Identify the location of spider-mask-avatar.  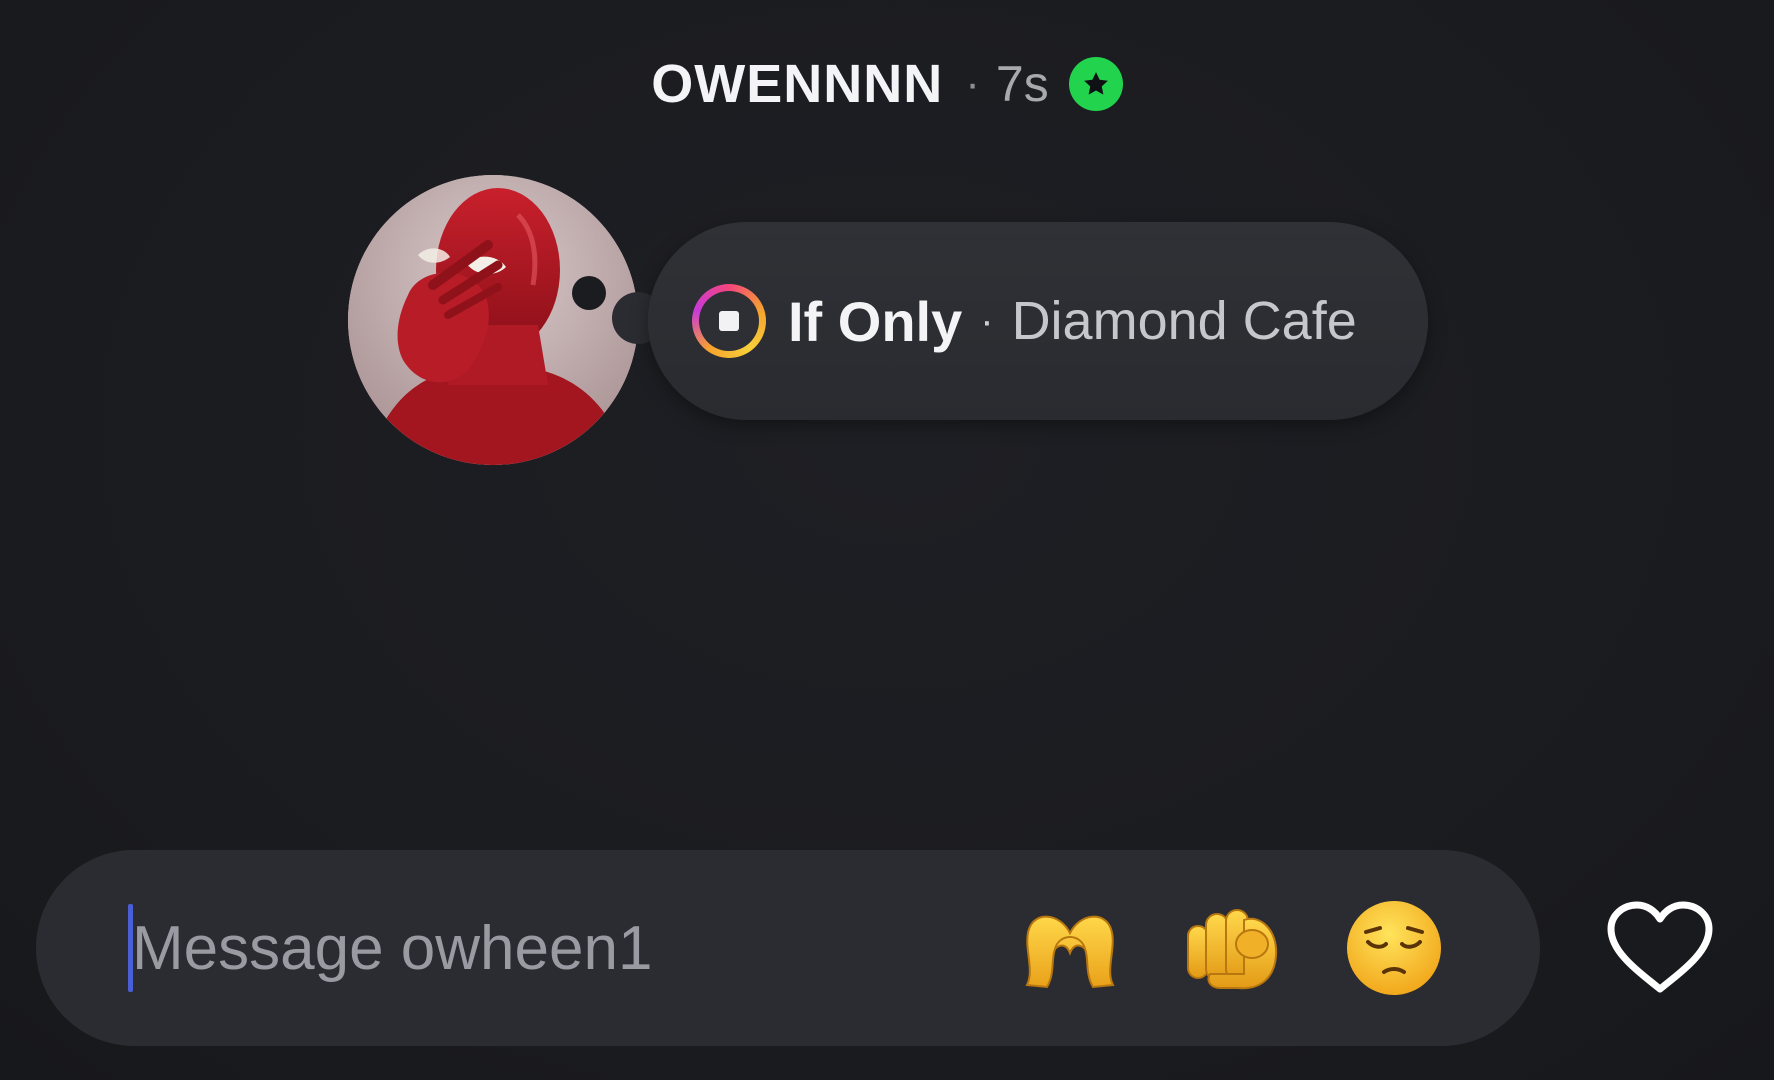
(493, 320).